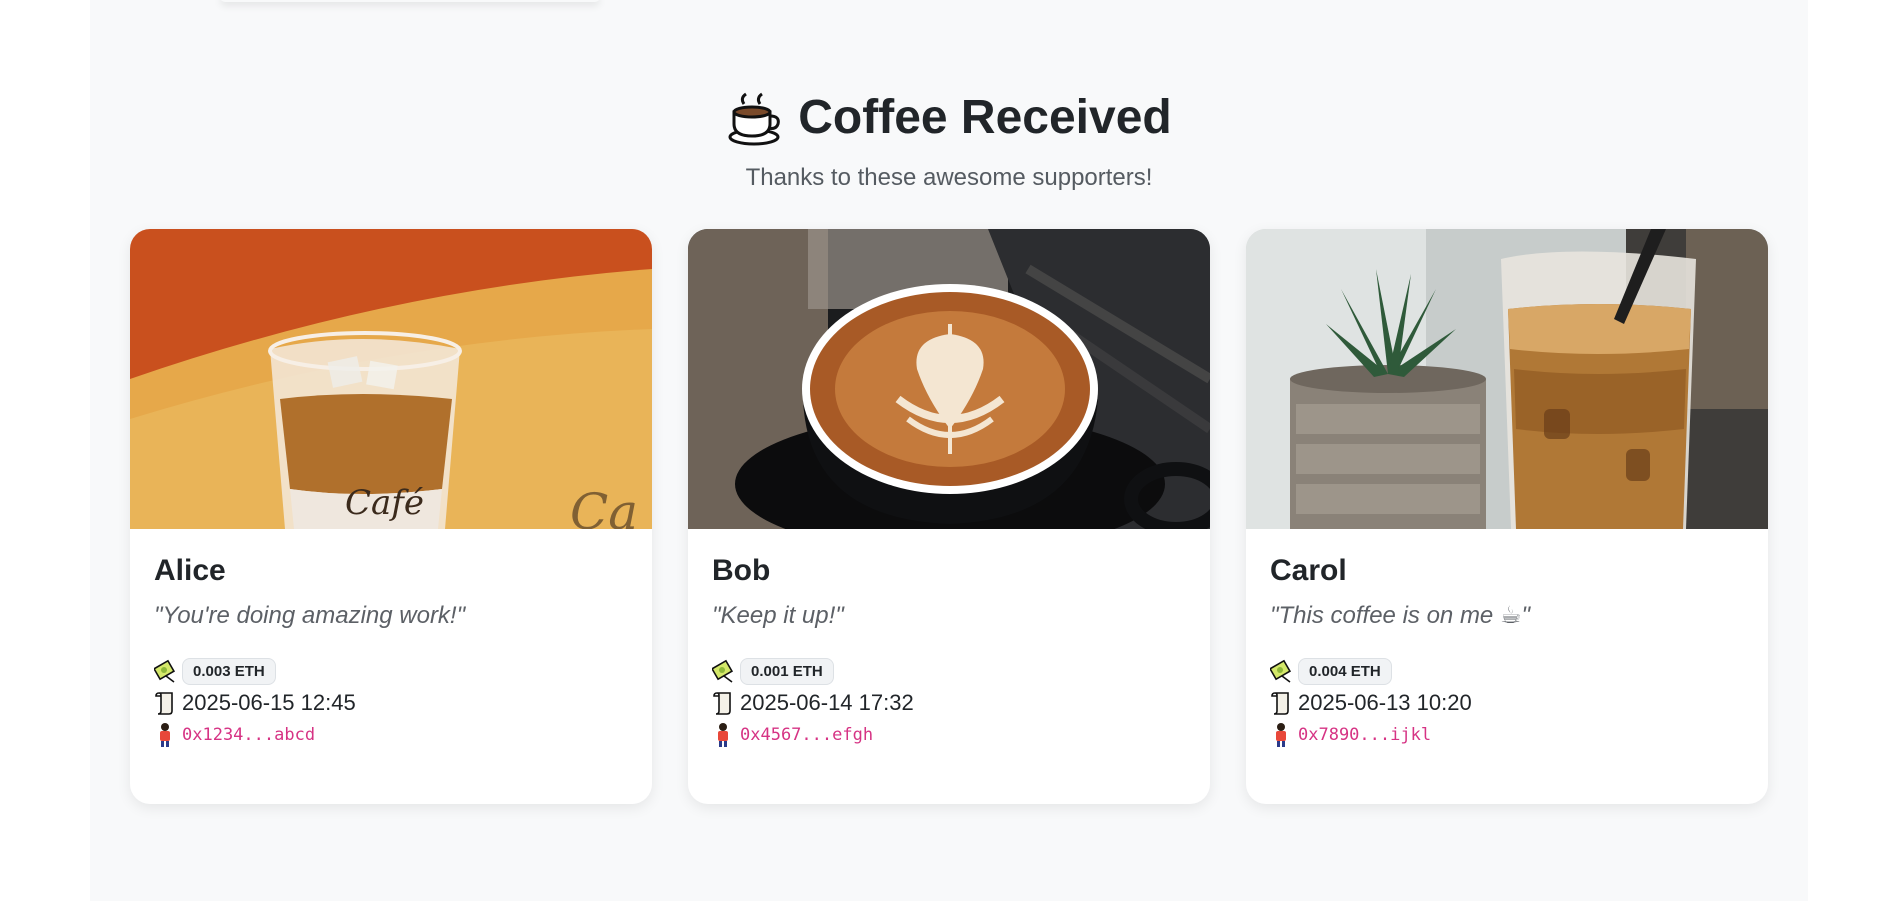 The width and height of the screenshot is (1899, 901). What do you see at coordinates (1400, 615) in the screenshot?
I see `supporter-message: "This coffee is on me ☕"` at bounding box center [1400, 615].